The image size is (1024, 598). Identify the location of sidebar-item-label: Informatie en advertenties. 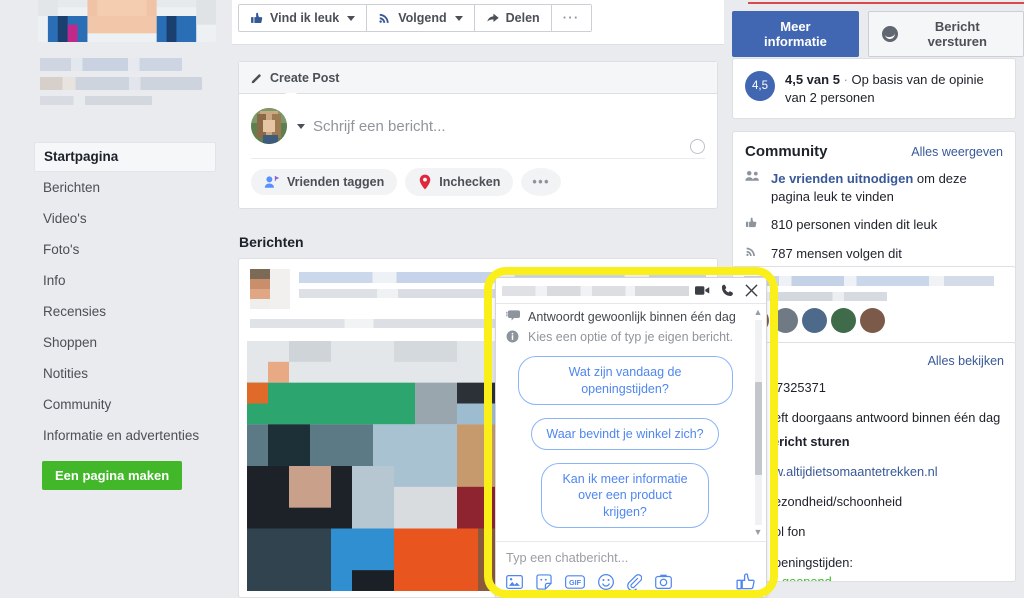
(121, 435).